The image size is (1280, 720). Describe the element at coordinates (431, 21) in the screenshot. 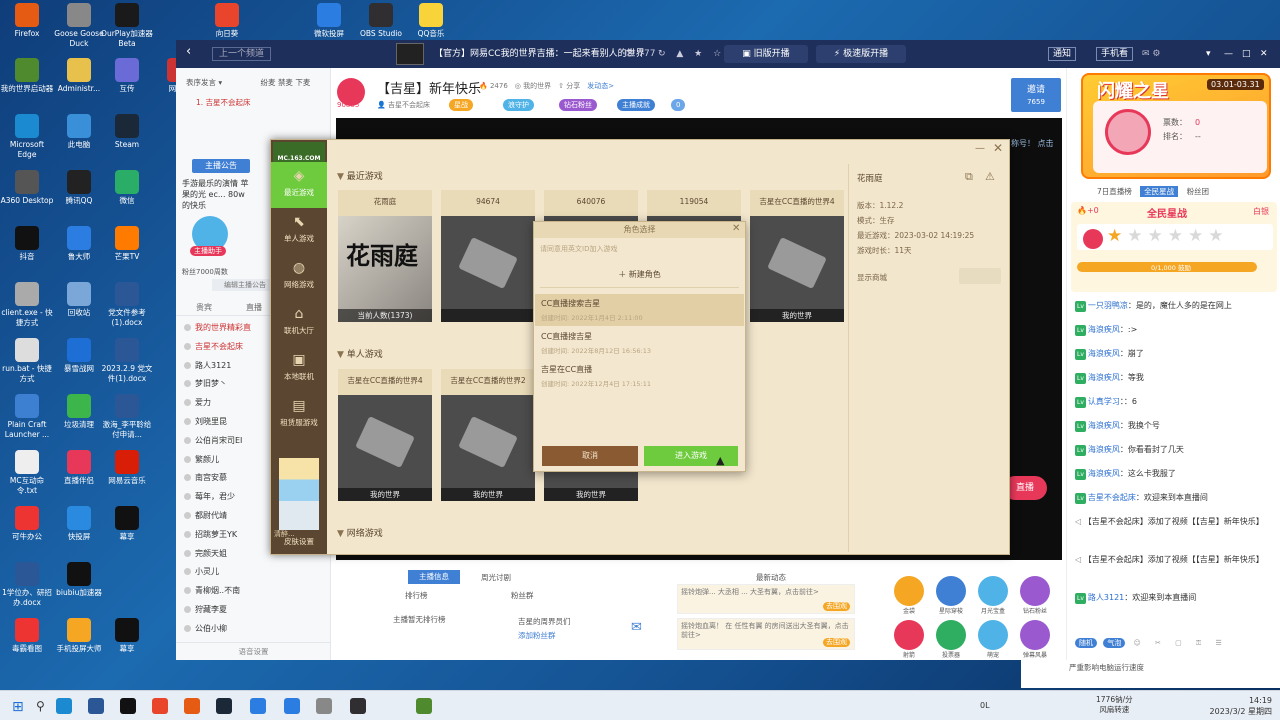

I see `desktop-icon: QQ音乐` at that location.